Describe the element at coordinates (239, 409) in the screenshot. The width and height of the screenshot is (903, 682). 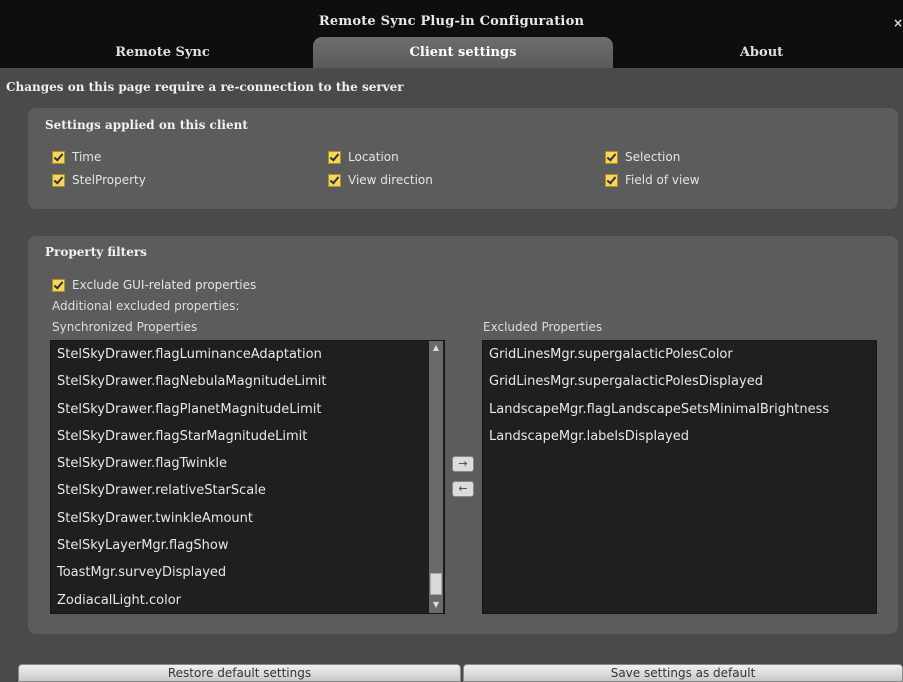
I see `list-item: StelSkyDrawer.flagPlanetMagnitudeLimit` at that location.